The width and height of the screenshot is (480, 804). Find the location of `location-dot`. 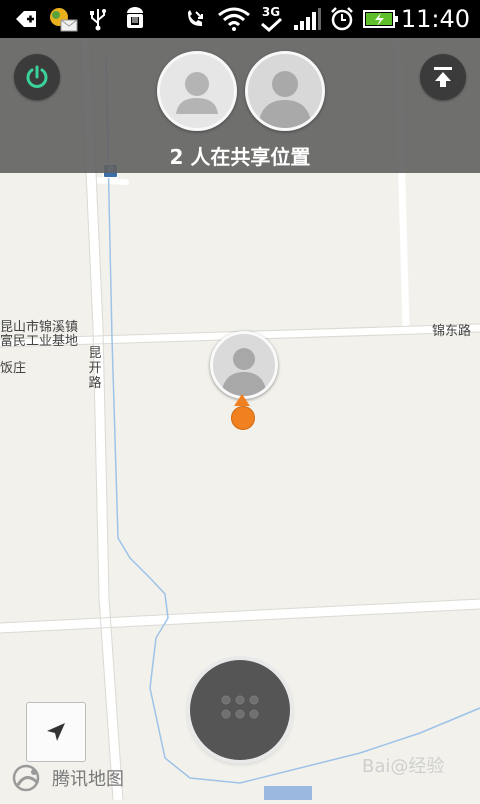

location-dot is located at coordinates (243, 418).